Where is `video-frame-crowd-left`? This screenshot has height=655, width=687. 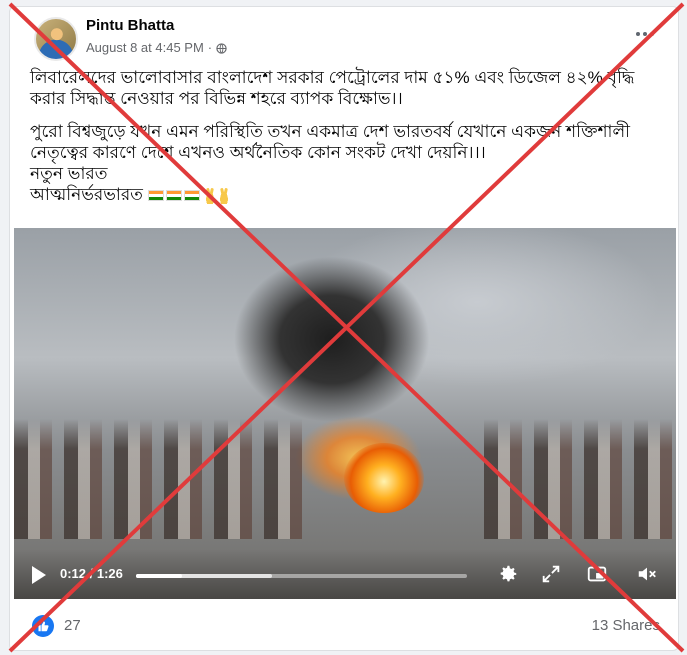
video-frame-crowd-left is located at coordinates (164, 479).